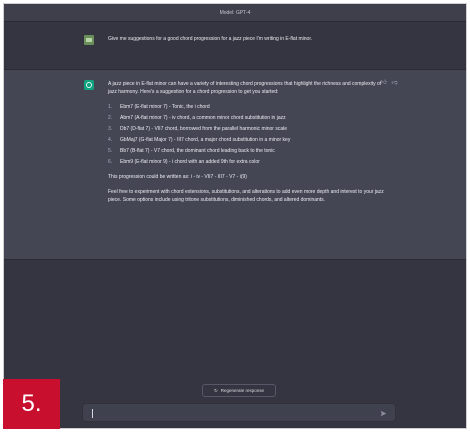 The height and width of the screenshot is (432, 470). I want to click on list-item-number: 6., so click(110, 162).